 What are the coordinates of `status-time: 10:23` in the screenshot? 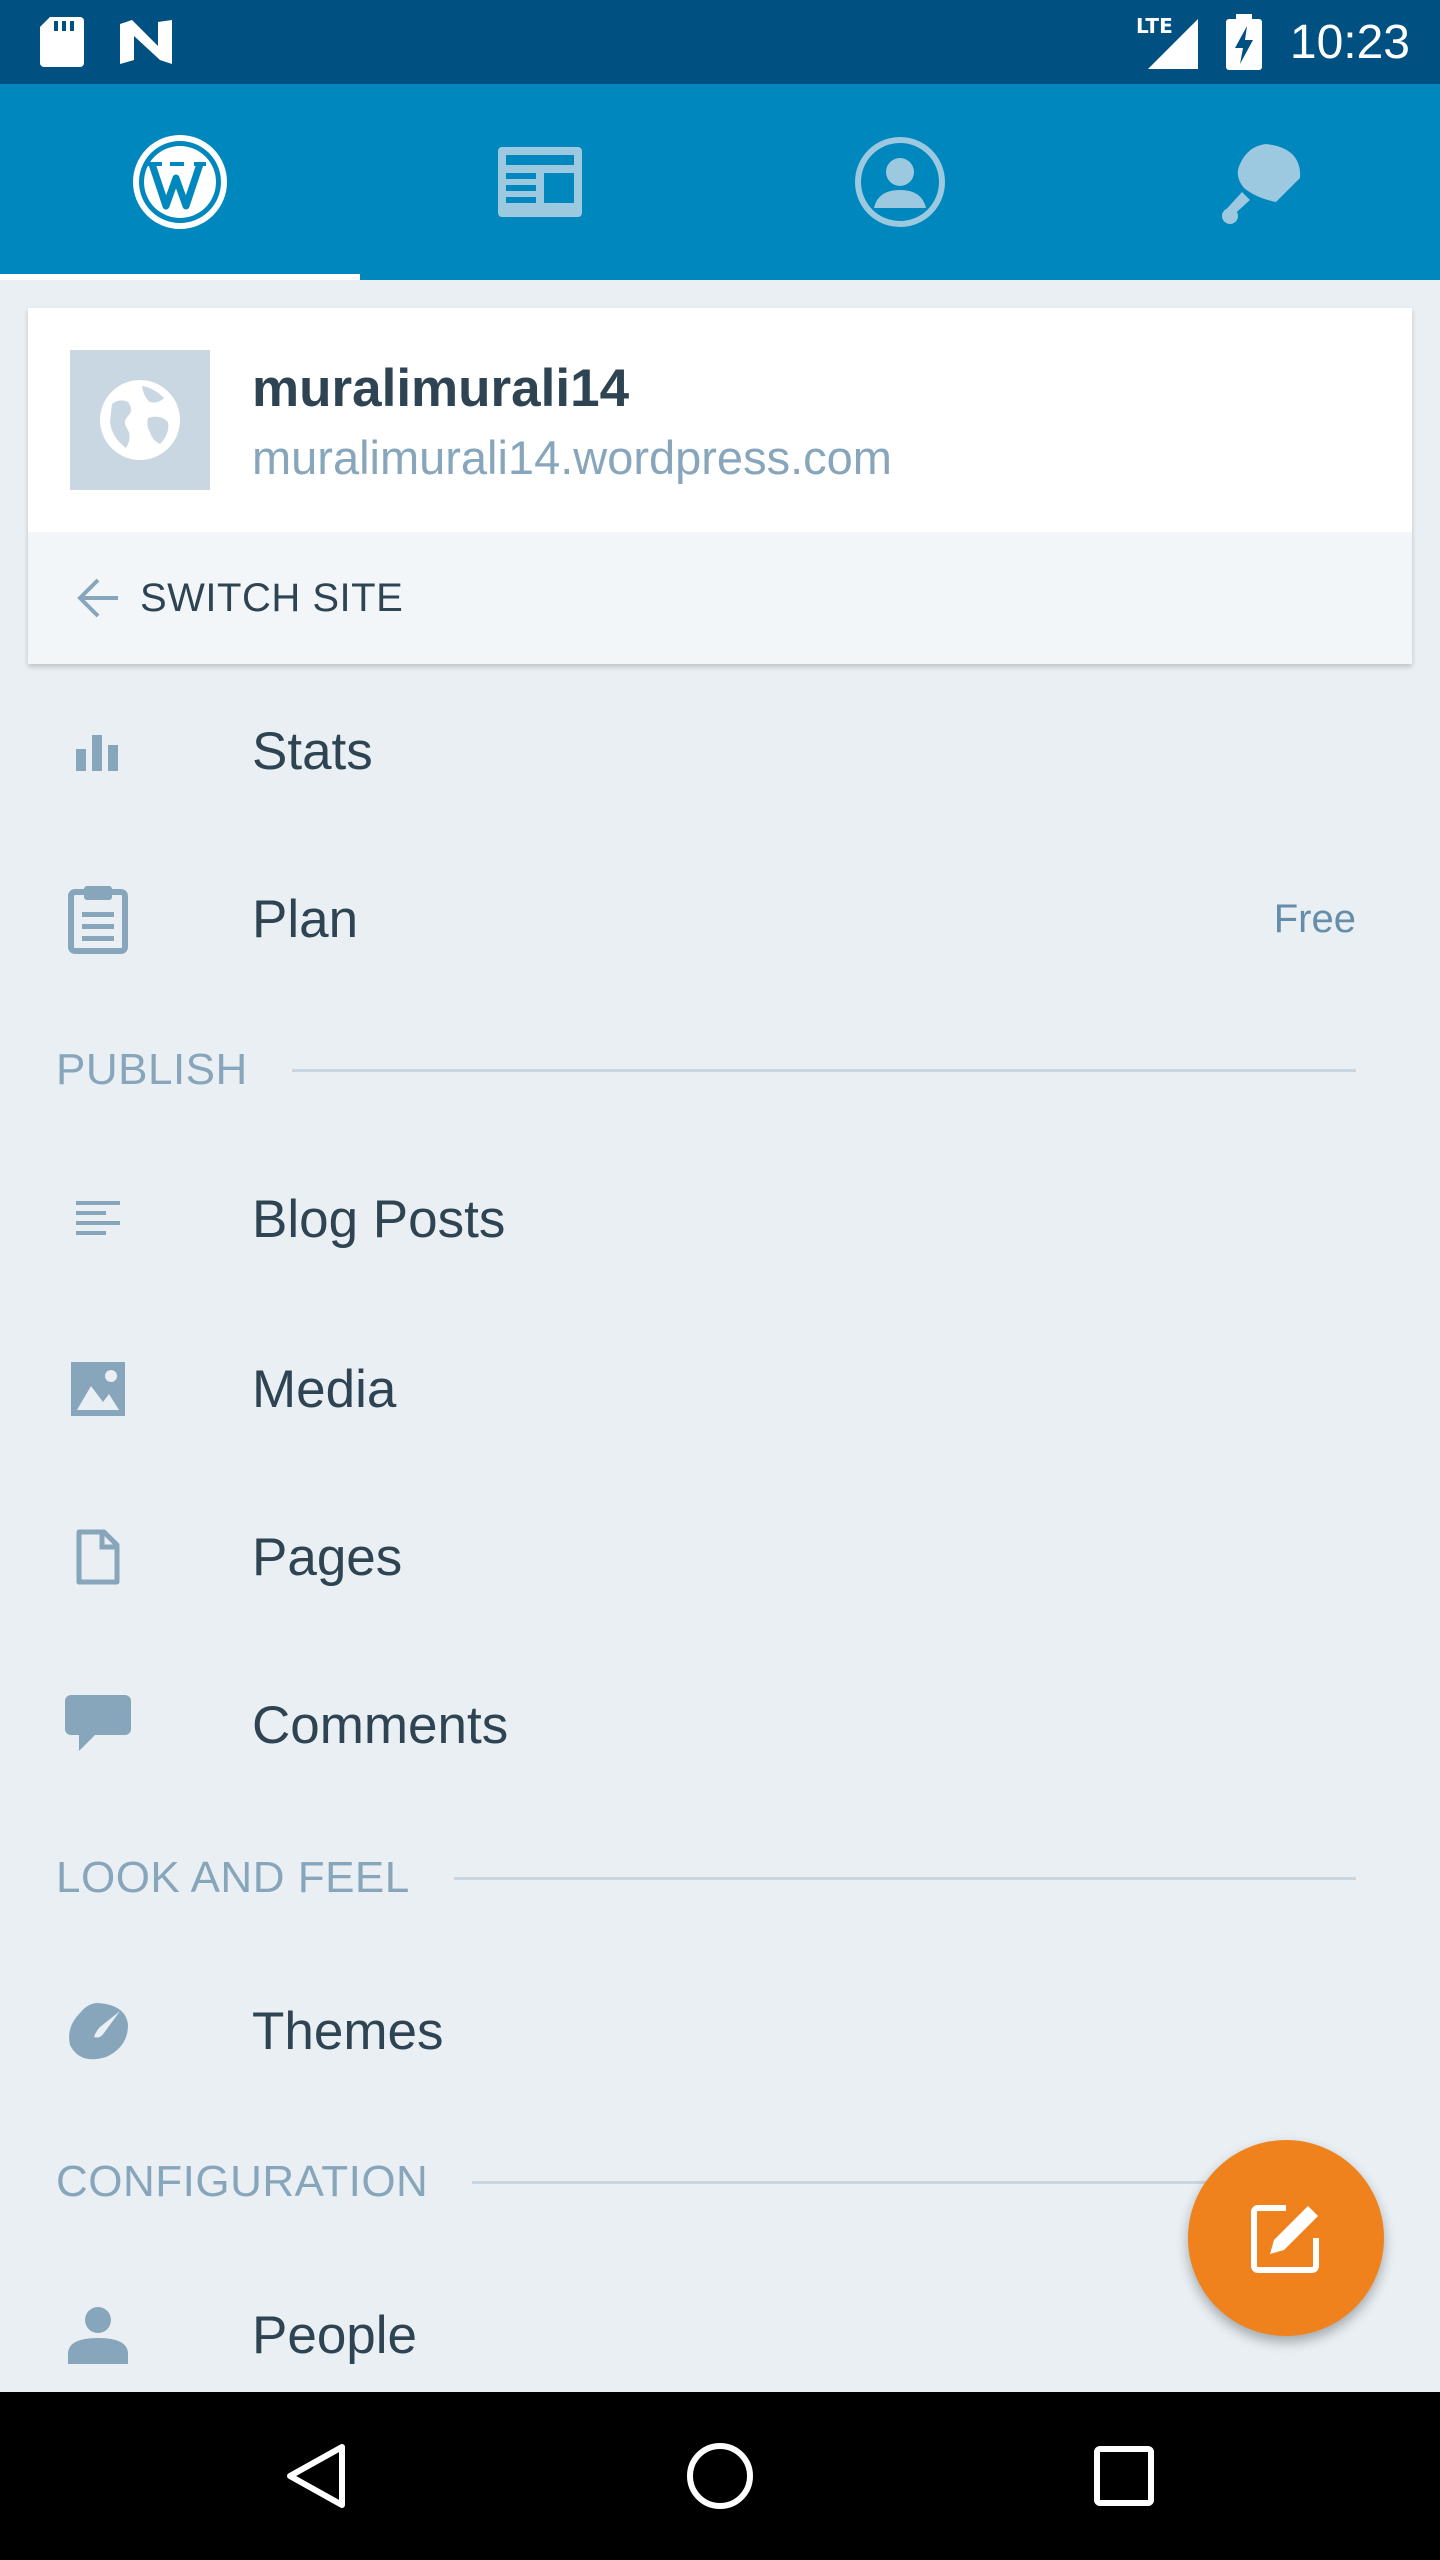 It's located at (1349, 42).